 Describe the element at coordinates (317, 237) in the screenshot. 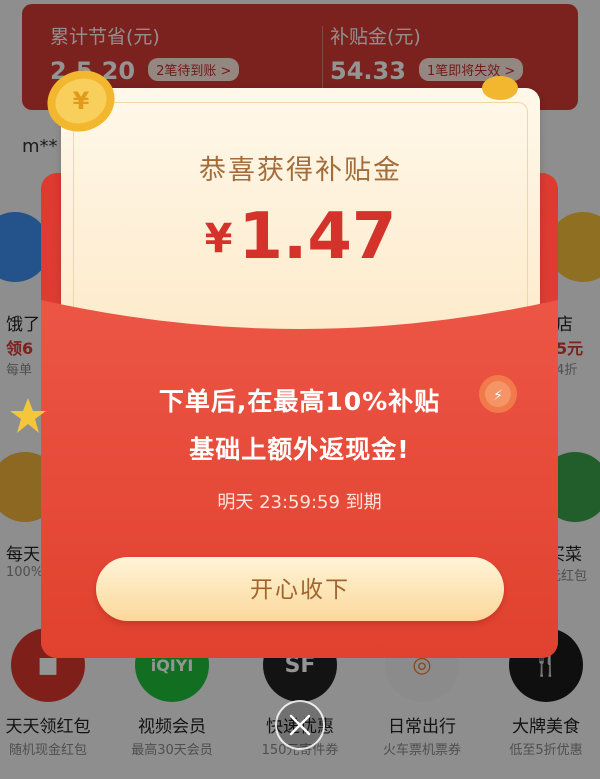

I see `amount-value: 1.47` at that location.